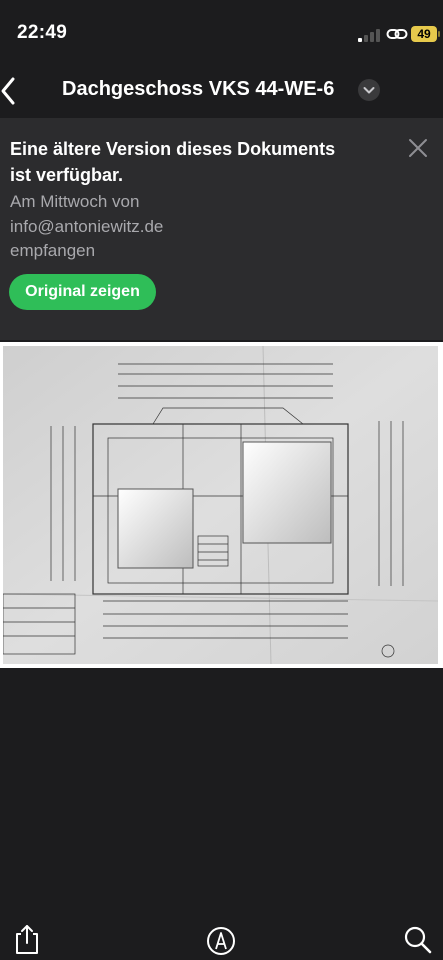  Describe the element at coordinates (424, 34) in the screenshot. I see `battery-icon: 49` at that location.